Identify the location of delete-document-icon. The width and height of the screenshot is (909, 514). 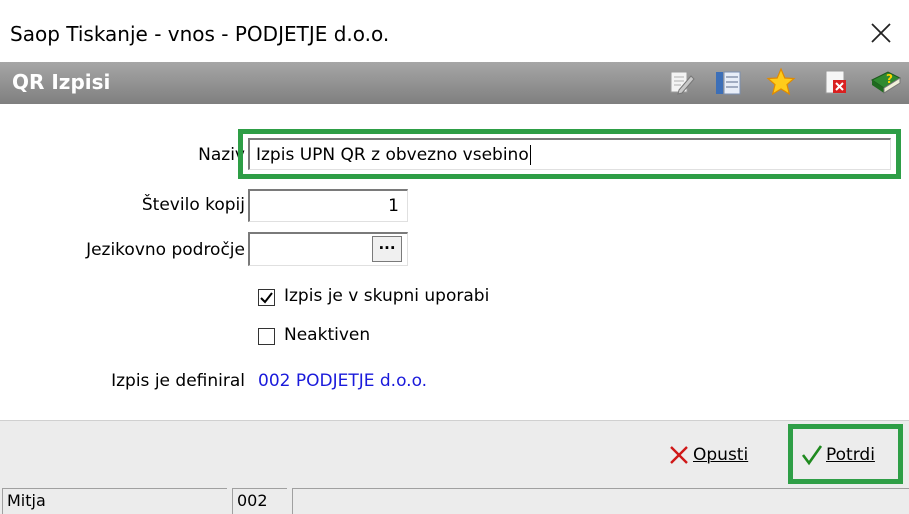
(836, 82).